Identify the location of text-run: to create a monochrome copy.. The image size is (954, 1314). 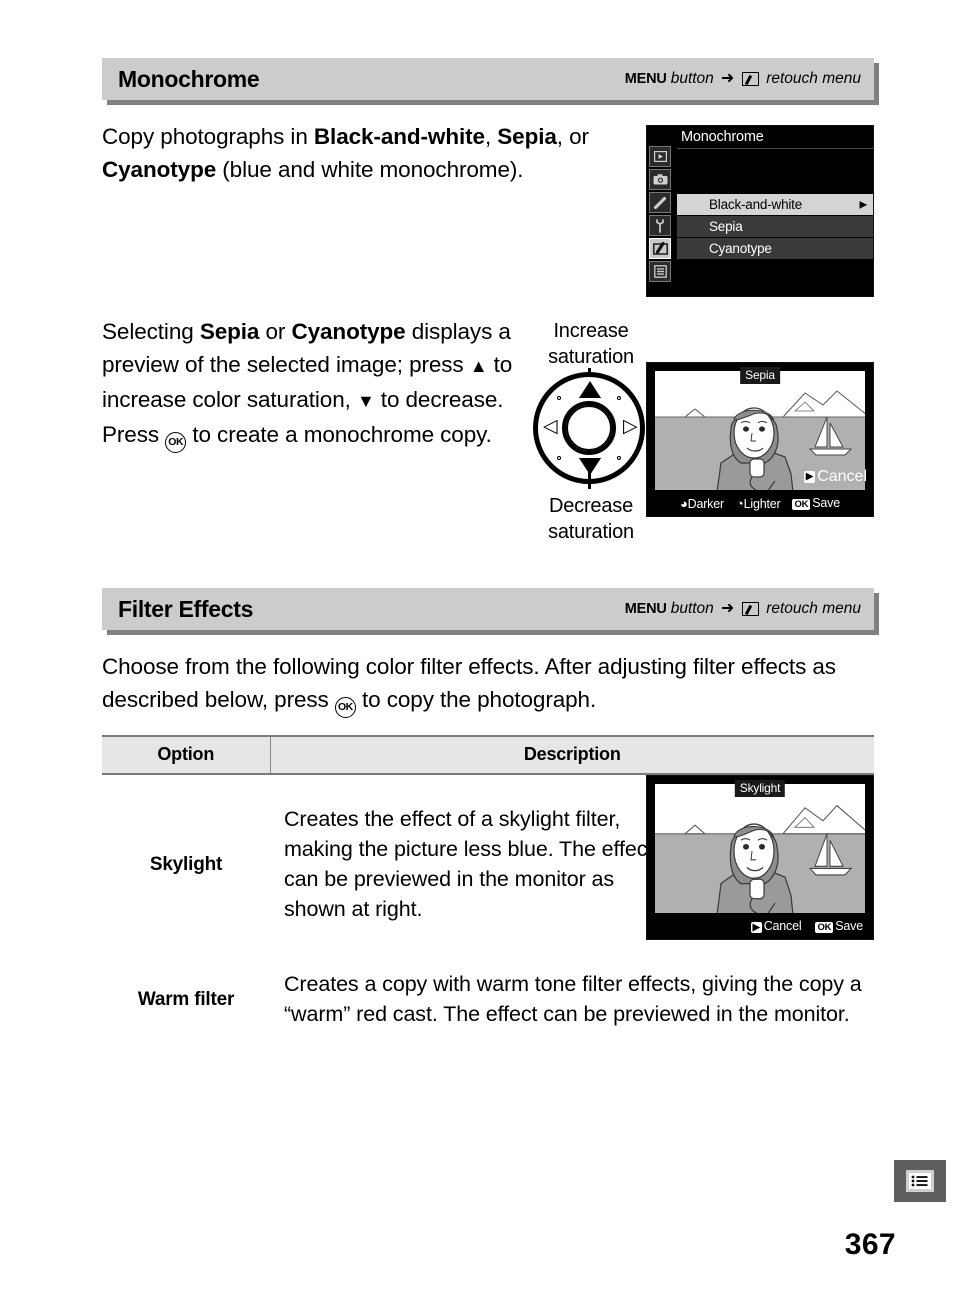
(339, 434).